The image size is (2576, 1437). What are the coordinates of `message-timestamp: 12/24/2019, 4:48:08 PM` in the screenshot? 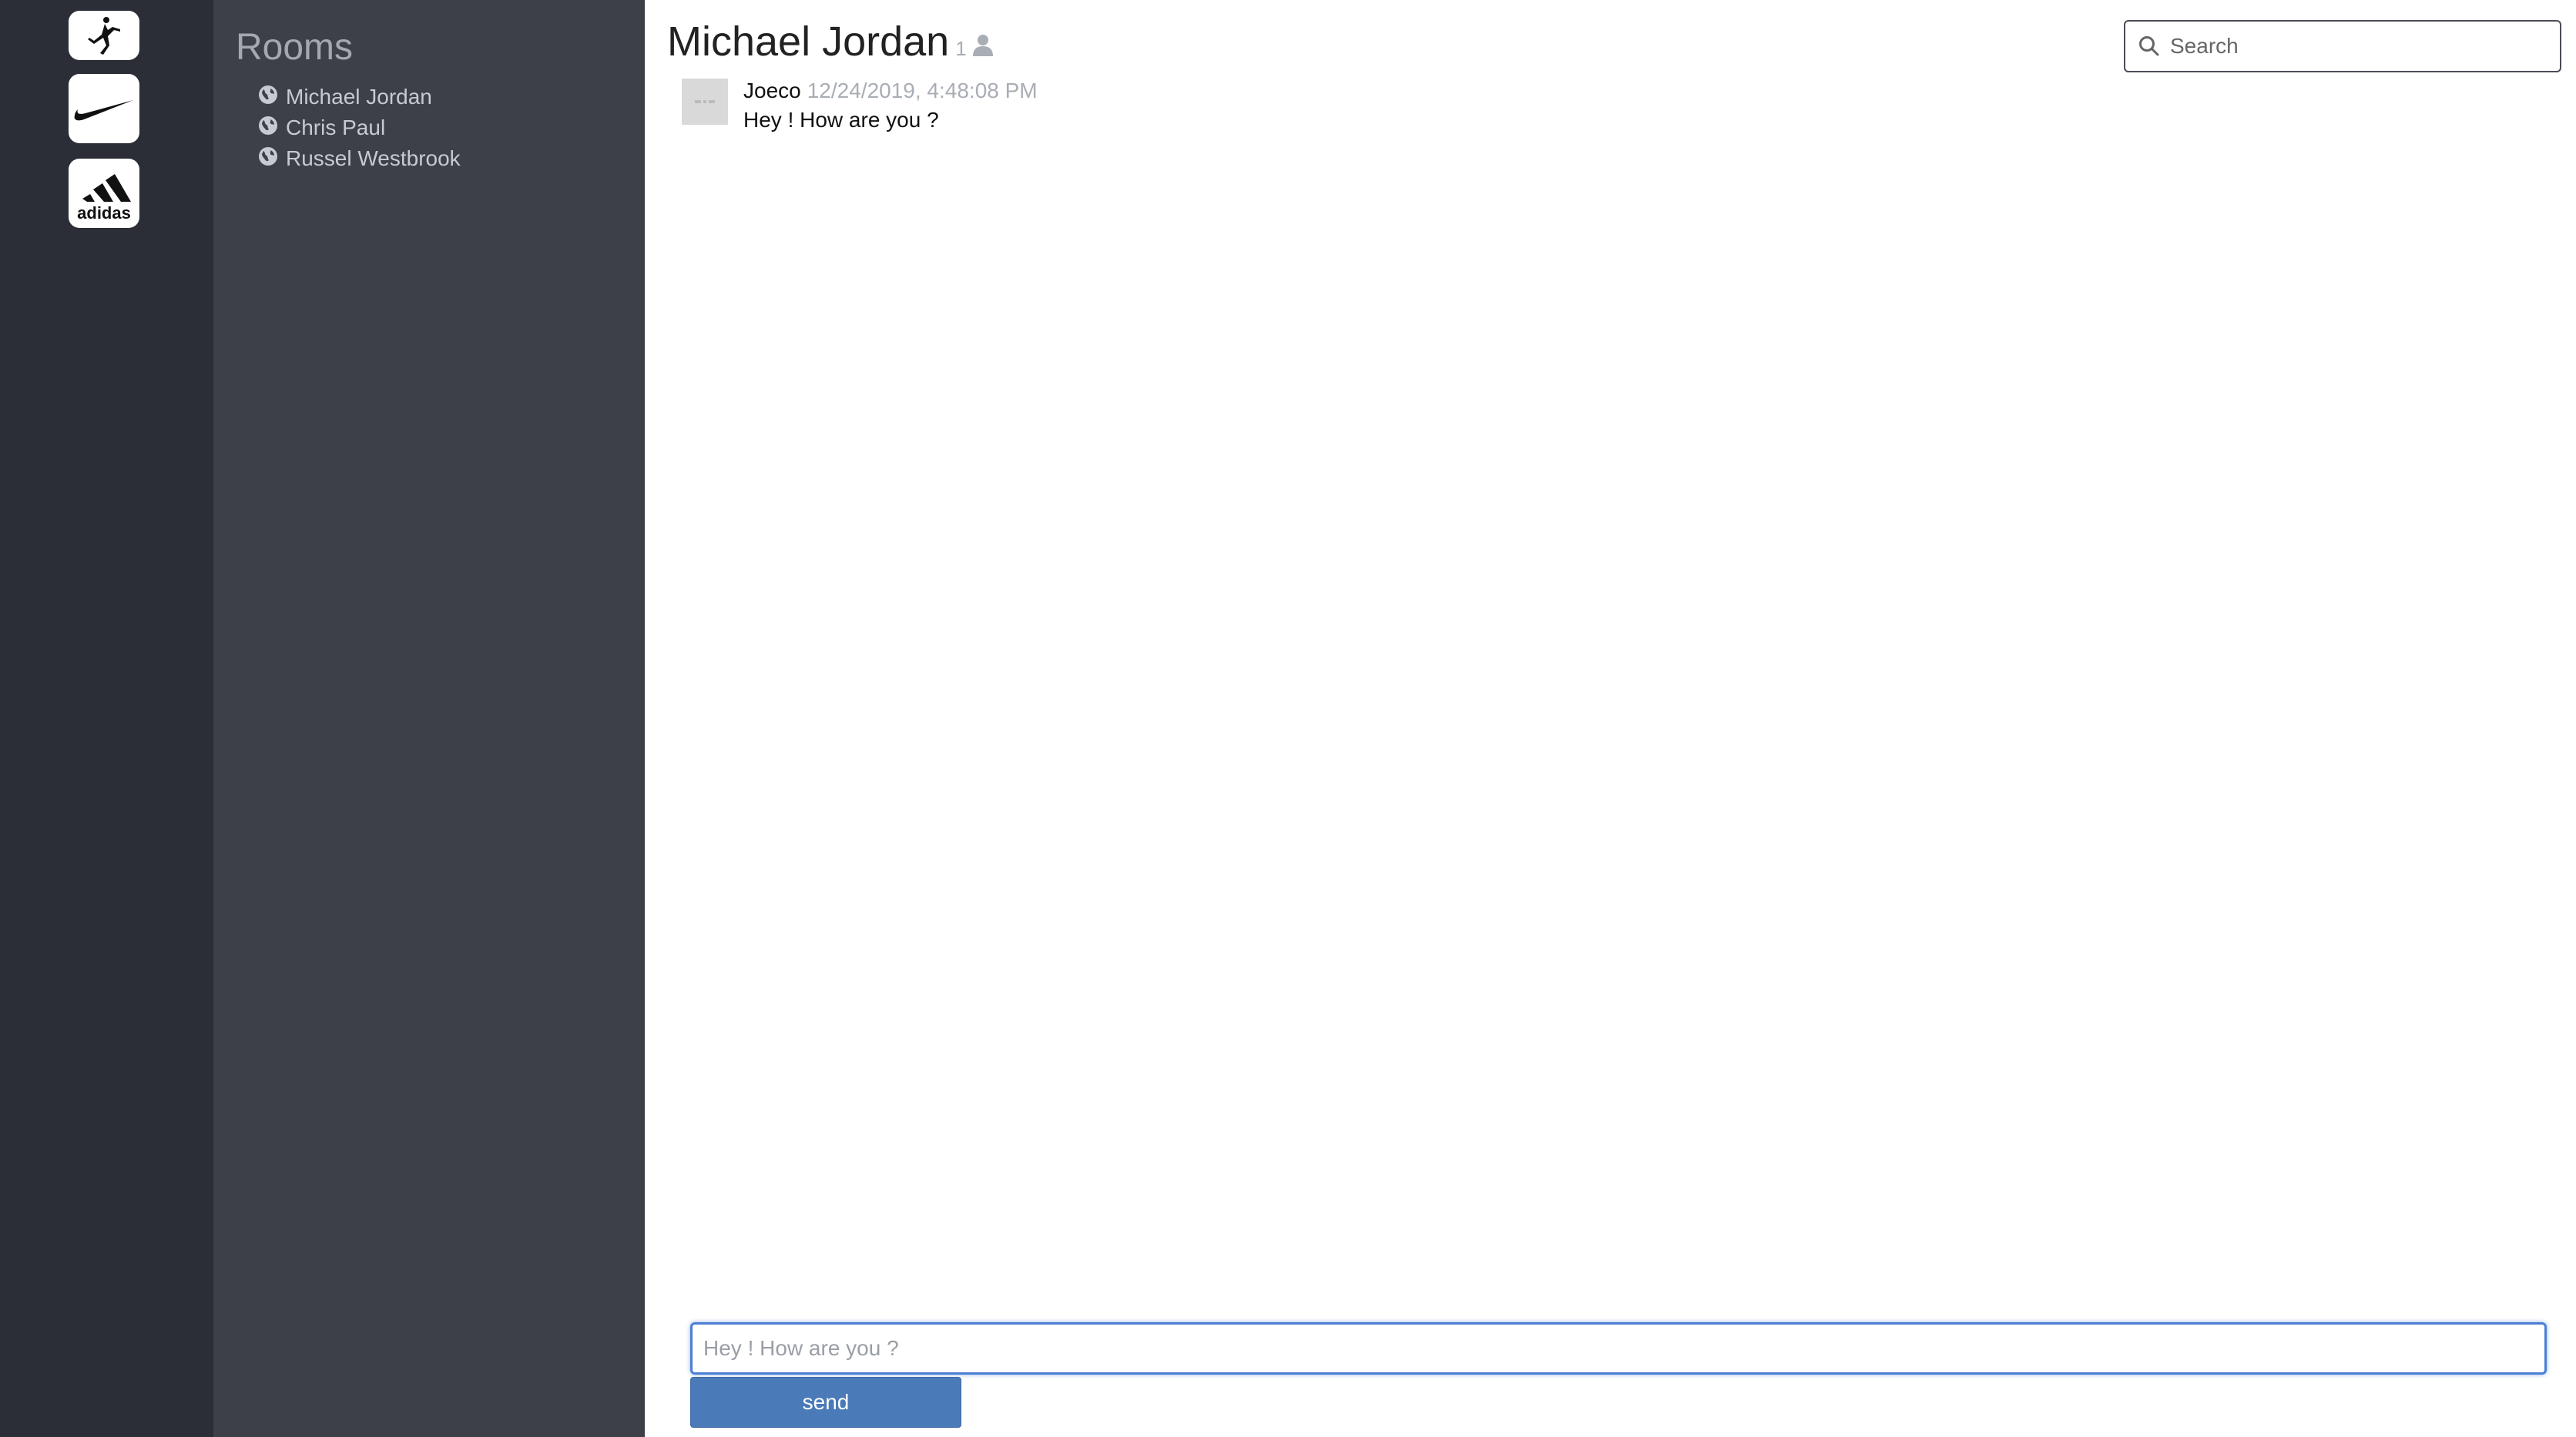 It's located at (922, 90).